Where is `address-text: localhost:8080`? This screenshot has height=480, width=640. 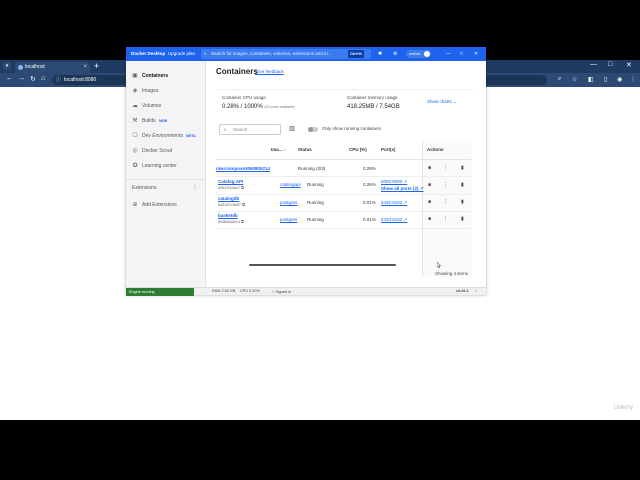
address-text: localhost:8080 is located at coordinates (80, 80).